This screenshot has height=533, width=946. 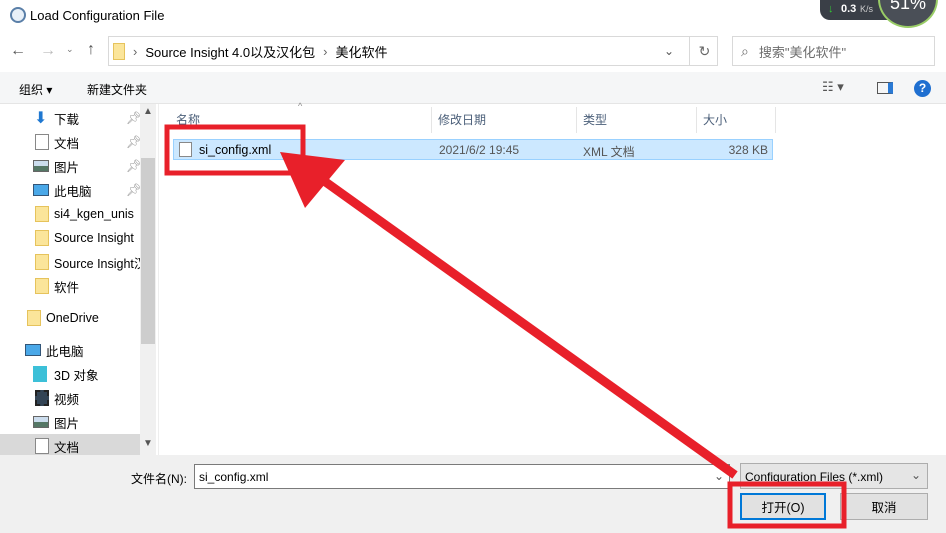 I want to click on annotation-file-highlight, so click(x=235, y=150).